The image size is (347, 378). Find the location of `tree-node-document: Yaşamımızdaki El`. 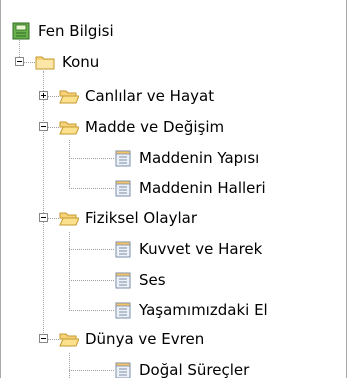

tree-node-document: Yaşamımızdaki El is located at coordinates (173, 310).